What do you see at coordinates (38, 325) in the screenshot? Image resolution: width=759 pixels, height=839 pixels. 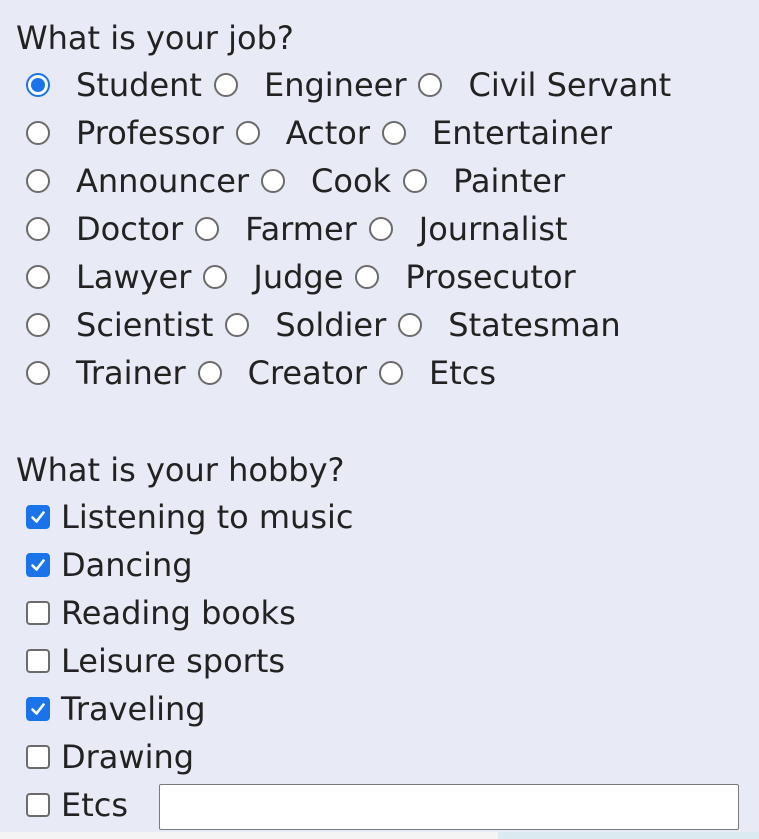 I see `job-radio-scientist` at bounding box center [38, 325].